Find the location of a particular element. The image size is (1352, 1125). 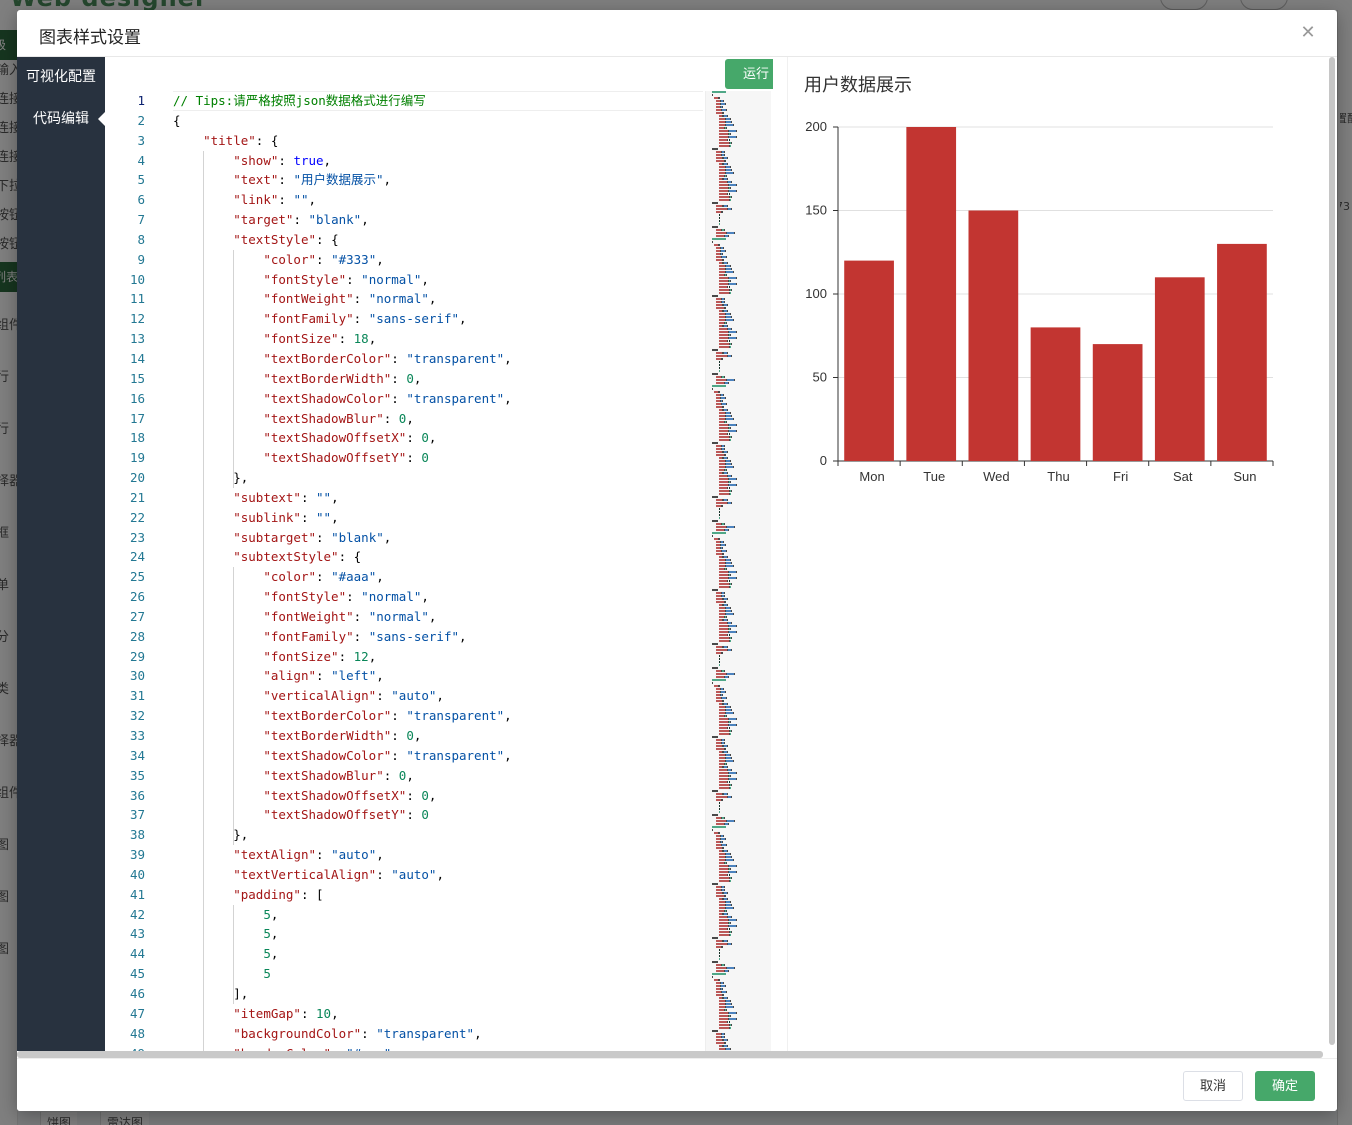

code-line: "color": "#333", is located at coordinates (438, 260).